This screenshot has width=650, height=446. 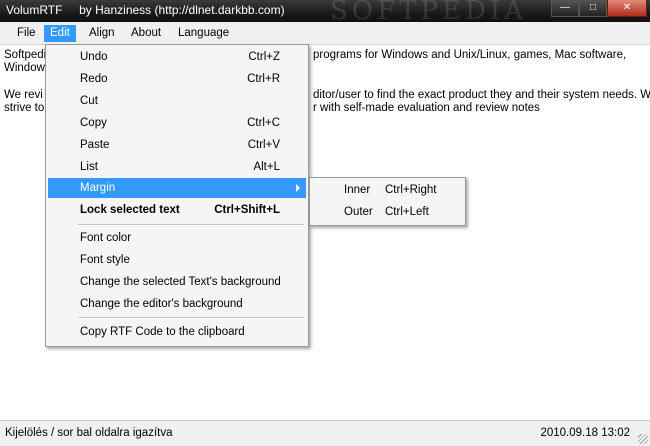 I want to click on menu-item-undo: Undo Ctrl+Z, so click(x=177, y=57).